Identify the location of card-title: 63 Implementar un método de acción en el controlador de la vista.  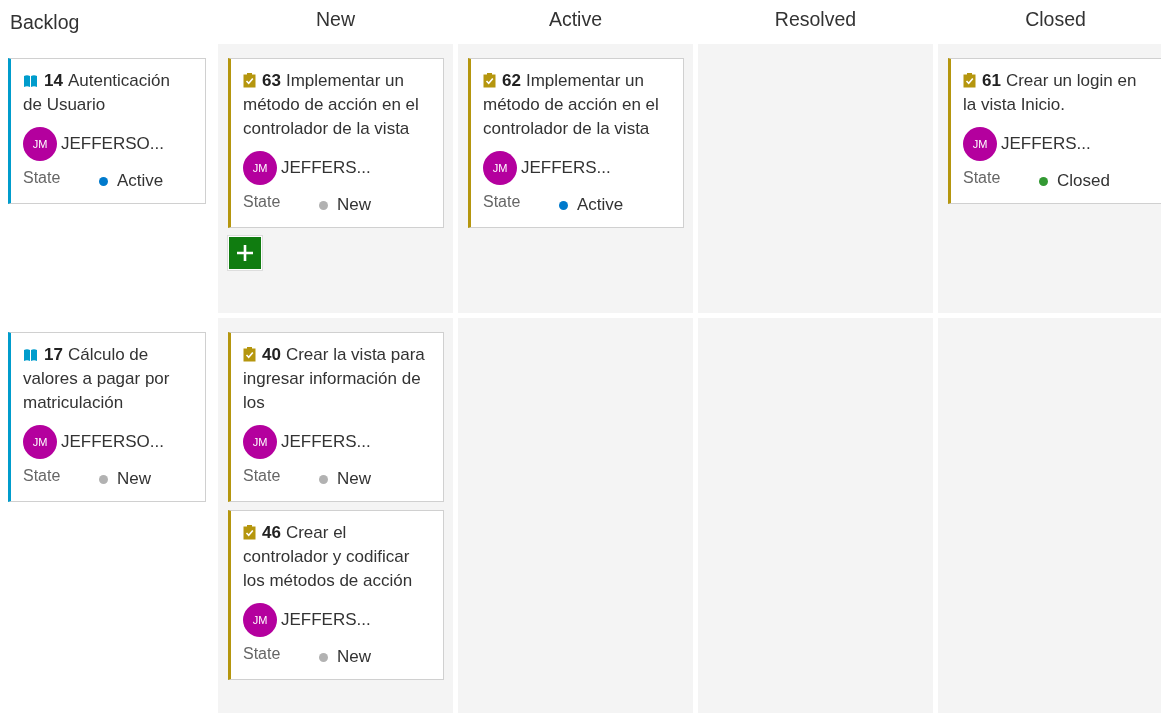
(335, 105).